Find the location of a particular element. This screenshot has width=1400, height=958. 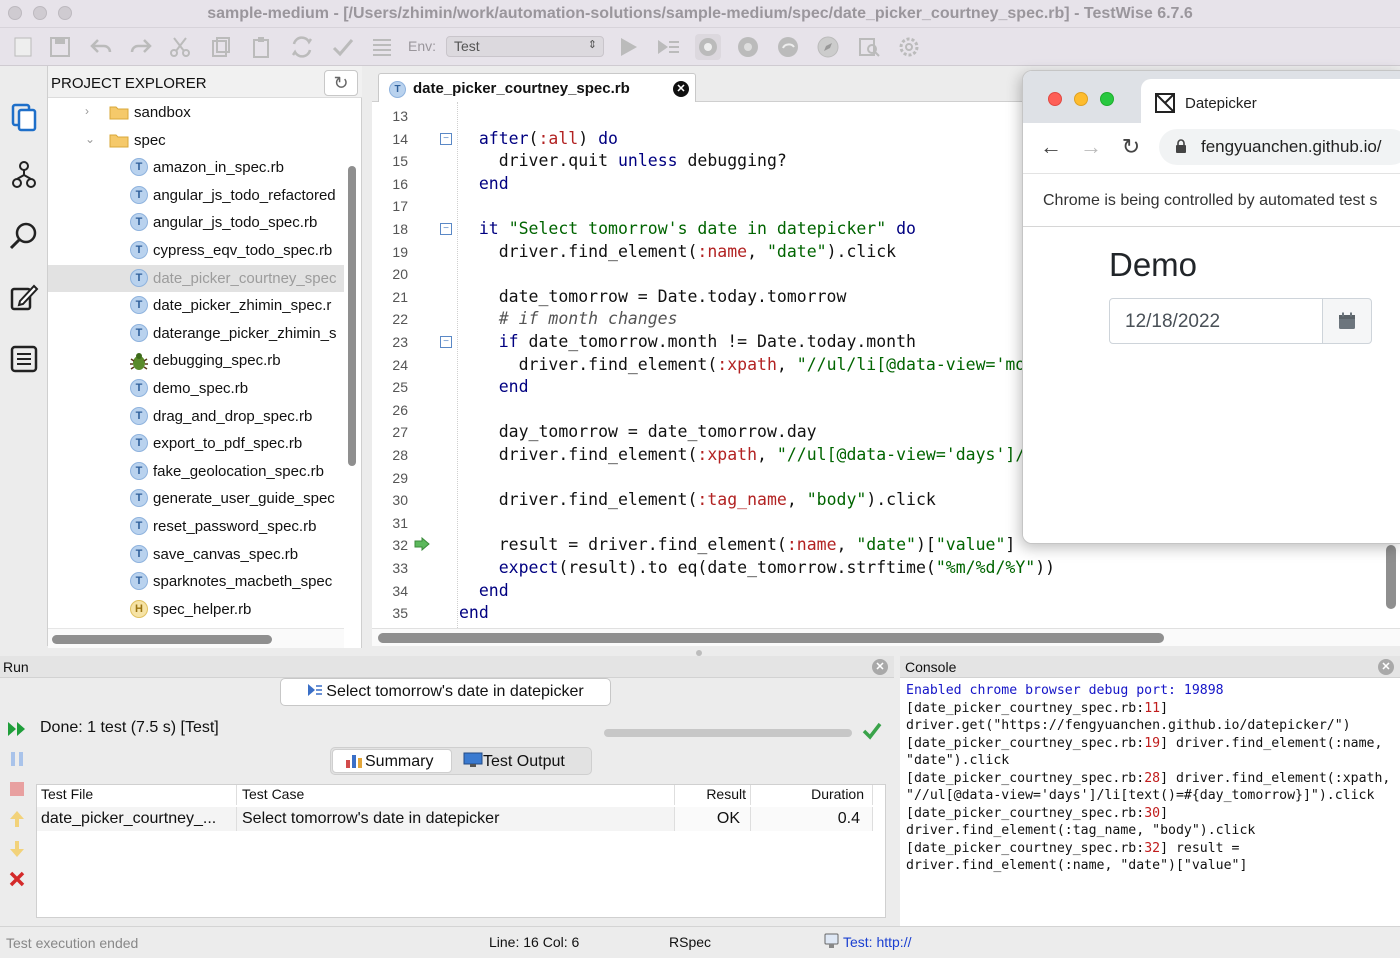

line-number: 21 is located at coordinates (390, 297).